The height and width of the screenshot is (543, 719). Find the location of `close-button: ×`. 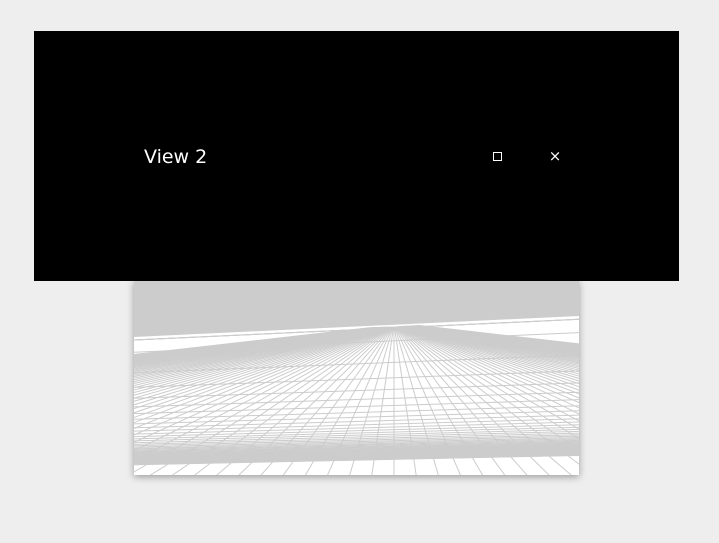

close-button: × is located at coordinates (555, 156).